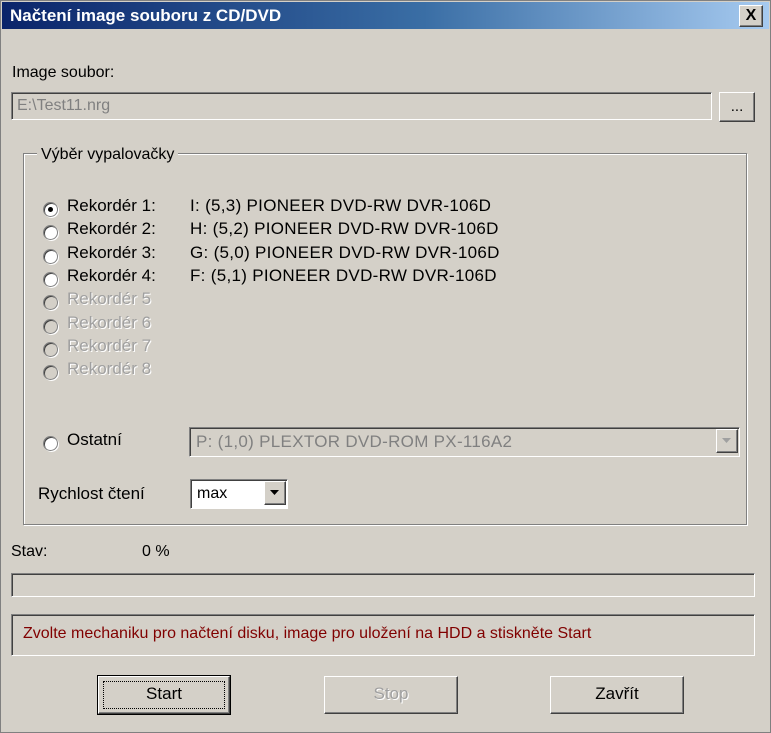 The width and height of the screenshot is (771, 733). What do you see at coordinates (111, 229) in the screenshot?
I see `recorder-2-label: Rekordér 2:` at bounding box center [111, 229].